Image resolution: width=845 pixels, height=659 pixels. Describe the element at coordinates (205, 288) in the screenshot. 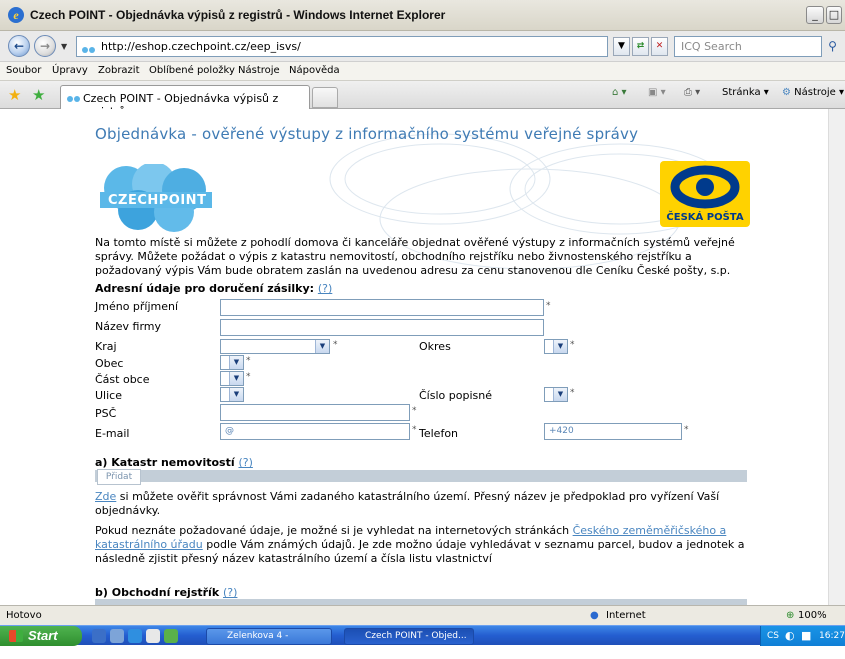

I see `address-heading-text: Adresní údaje pro doručení zásilky:` at that location.